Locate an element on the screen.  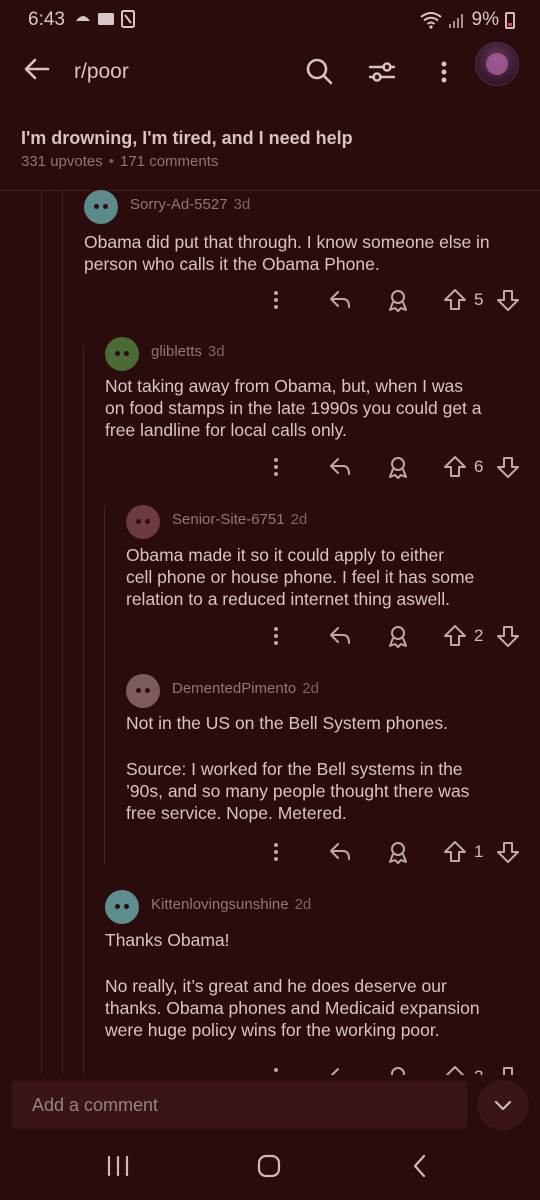
user-avatar is located at coordinates (497, 64).